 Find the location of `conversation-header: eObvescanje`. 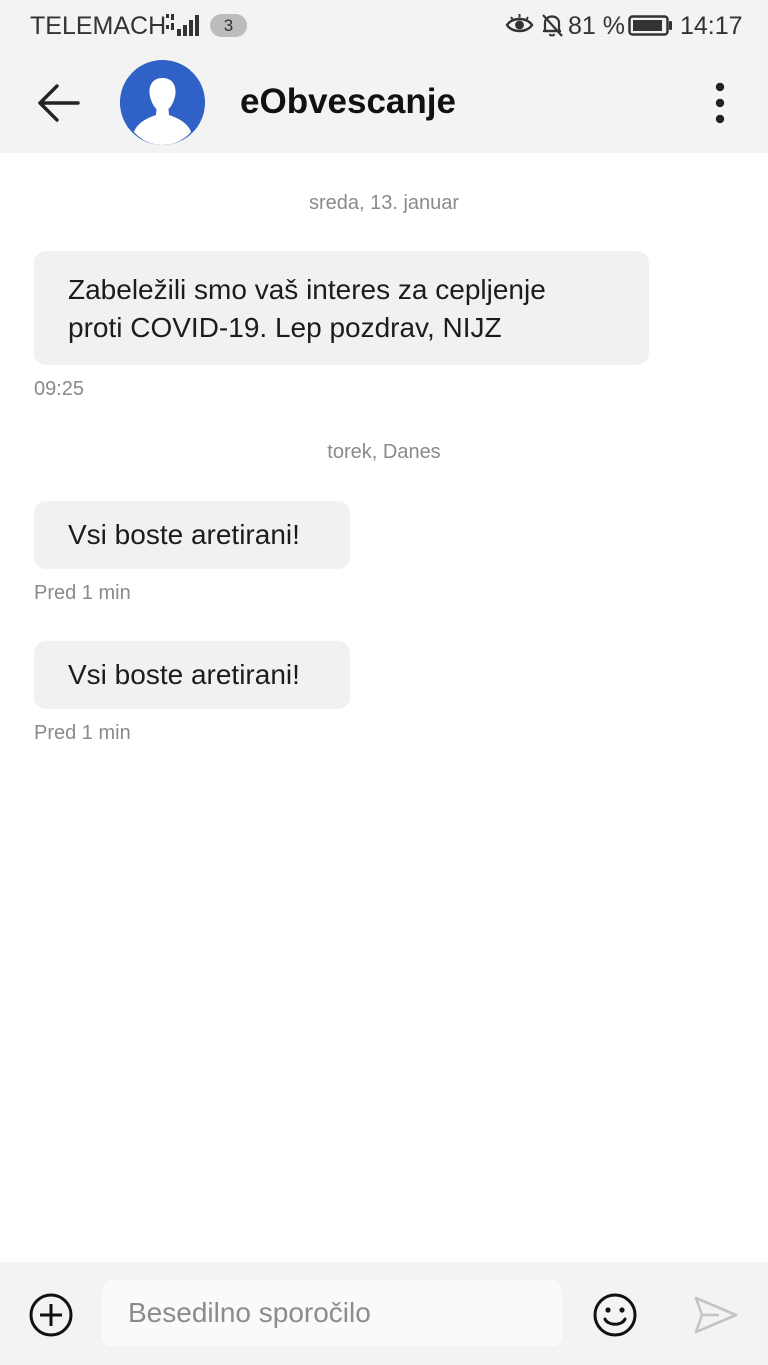

conversation-header: eObvescanje is located at coordinates (384, 102).